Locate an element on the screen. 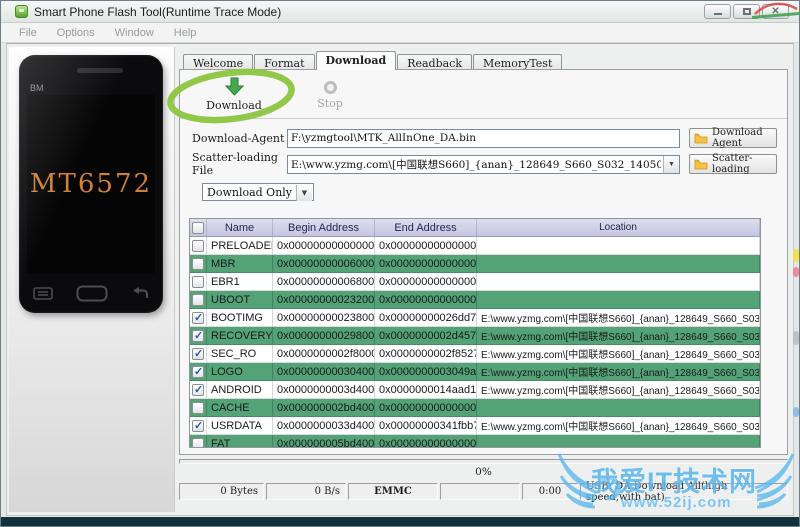 This screenshot has height=527, width=800. folder-icon is located at coordinates (701, 164).